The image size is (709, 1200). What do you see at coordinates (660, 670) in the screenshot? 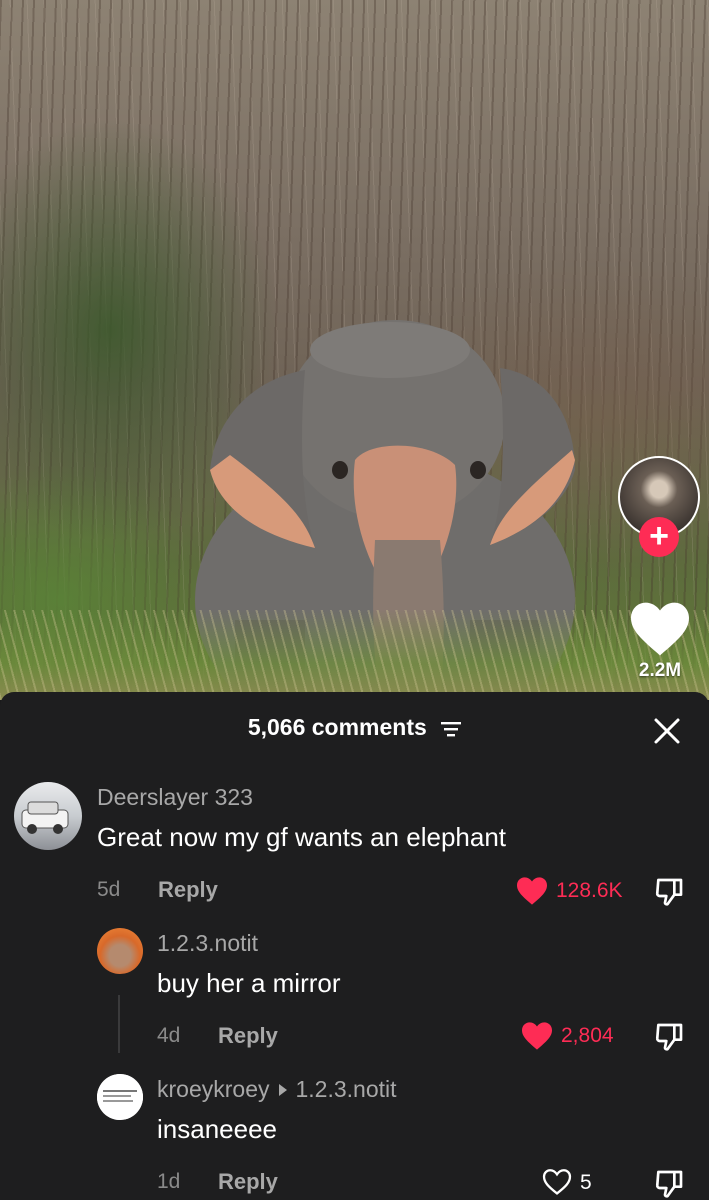
I see `video-like-count: 2.2M` at bounding box center [660, 670].